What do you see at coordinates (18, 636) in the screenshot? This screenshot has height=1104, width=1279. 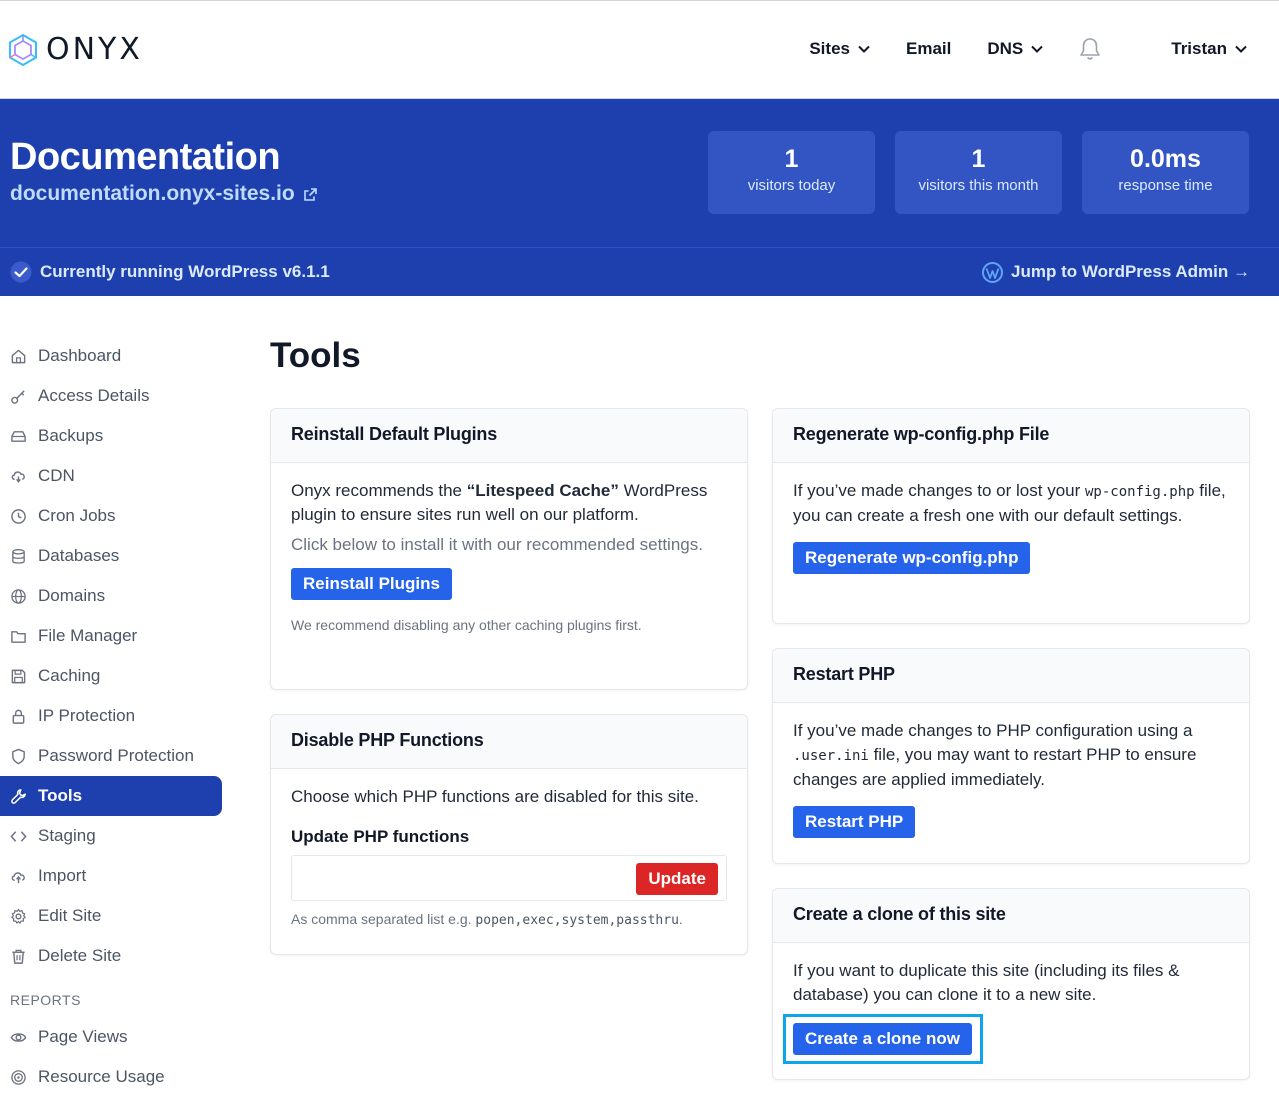 I see `folder-icon` at bounding box center [18, 636].